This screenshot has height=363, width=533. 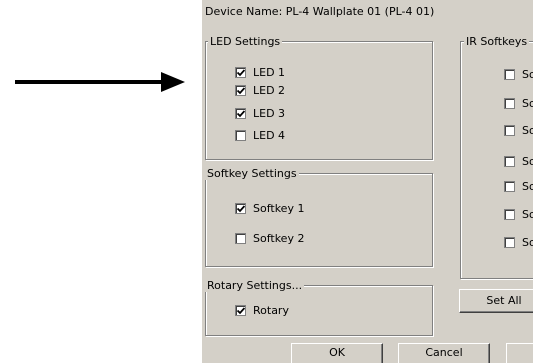 I want to click on softkey-settings-legend: Softkey Settings, so click(x=252, y=173).